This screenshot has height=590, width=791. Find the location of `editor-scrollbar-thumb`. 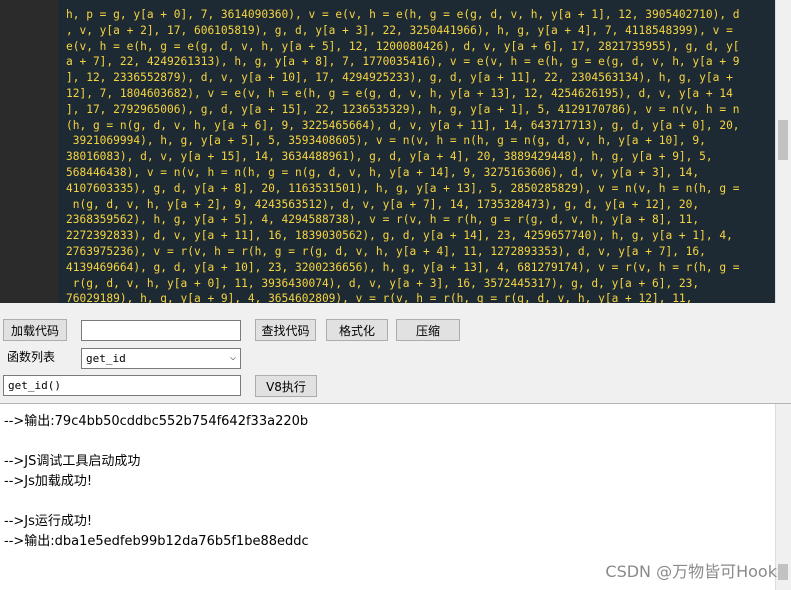

editor-scrollbar-thumb is located at coordinates (783, 140).